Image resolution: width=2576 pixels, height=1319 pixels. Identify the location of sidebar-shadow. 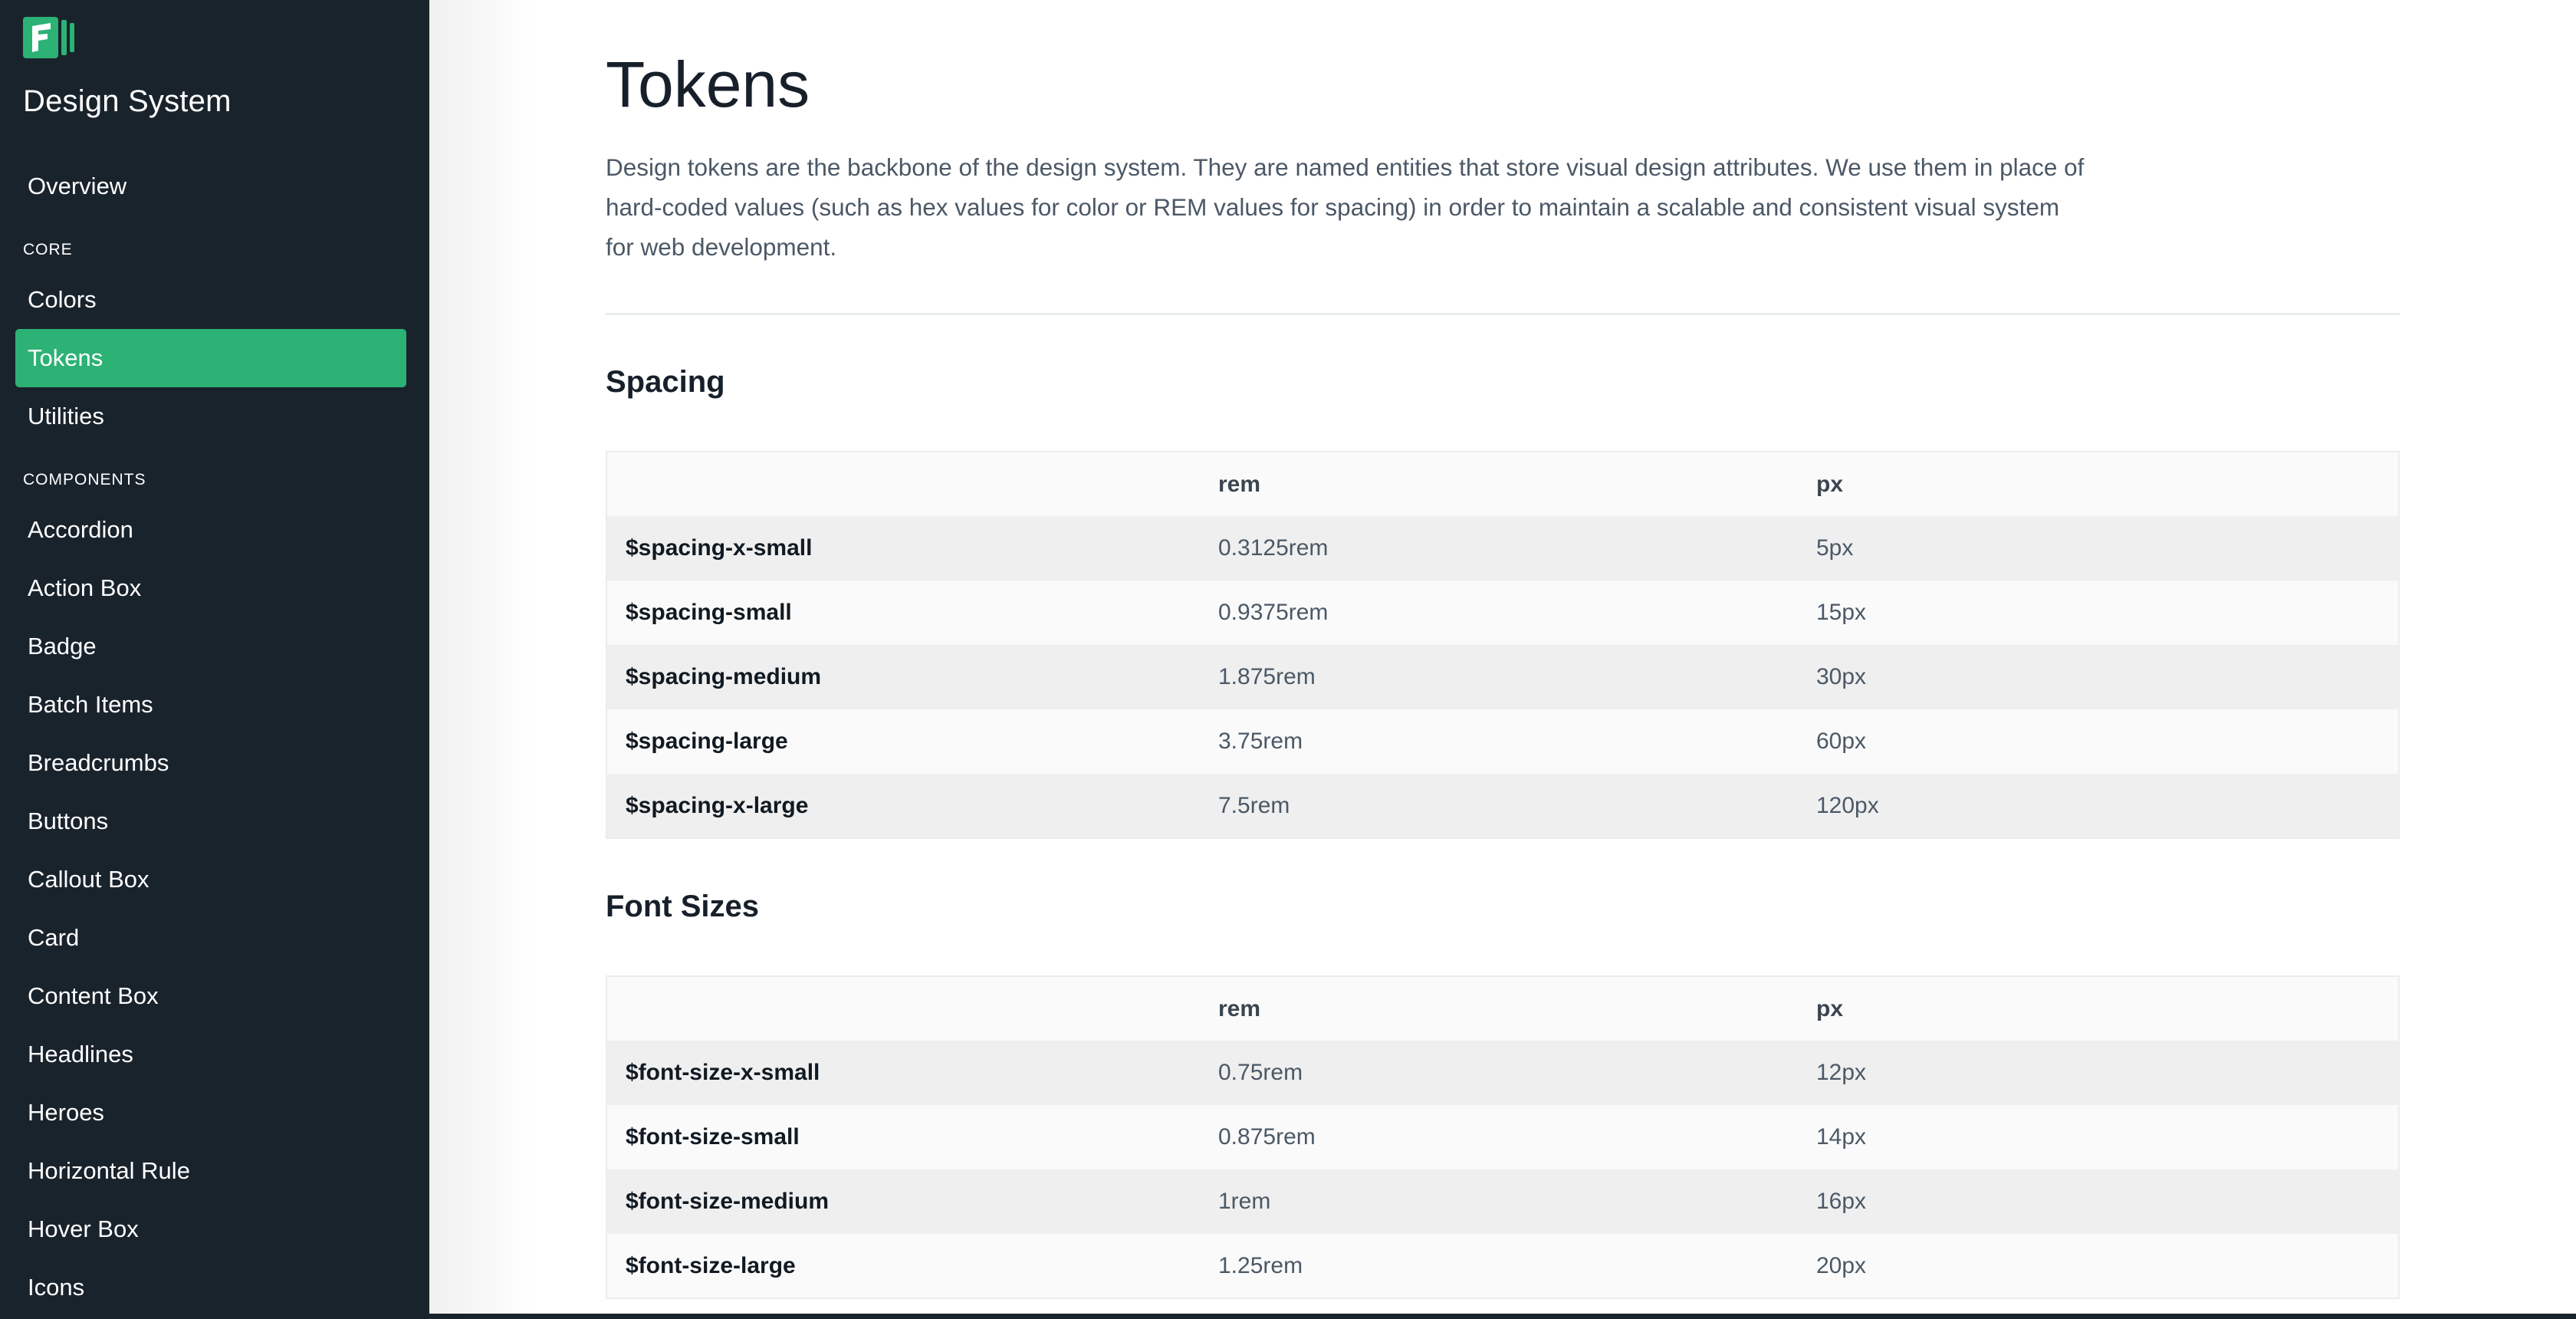
(483, 659).